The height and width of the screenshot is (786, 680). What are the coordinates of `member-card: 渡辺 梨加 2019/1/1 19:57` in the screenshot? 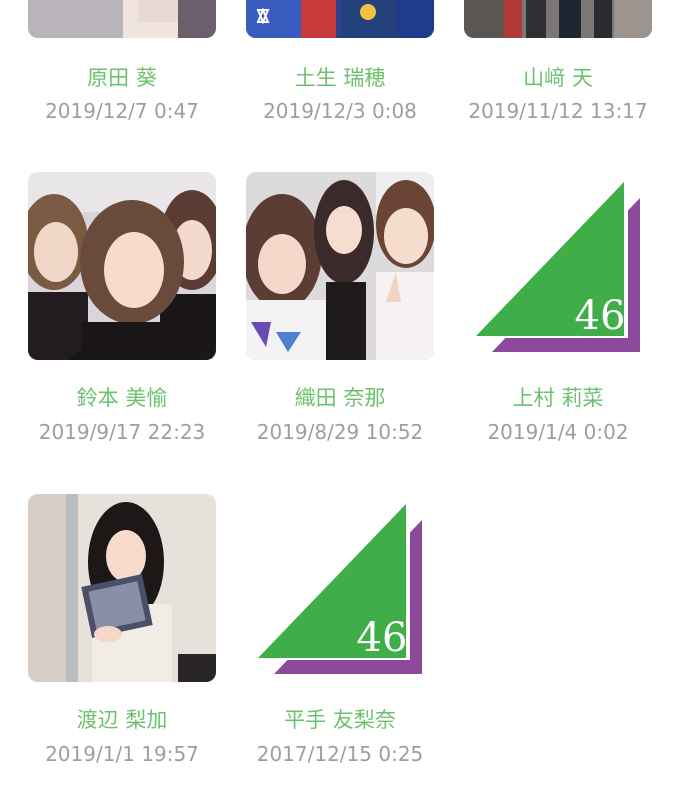 It's located at (122, 630).